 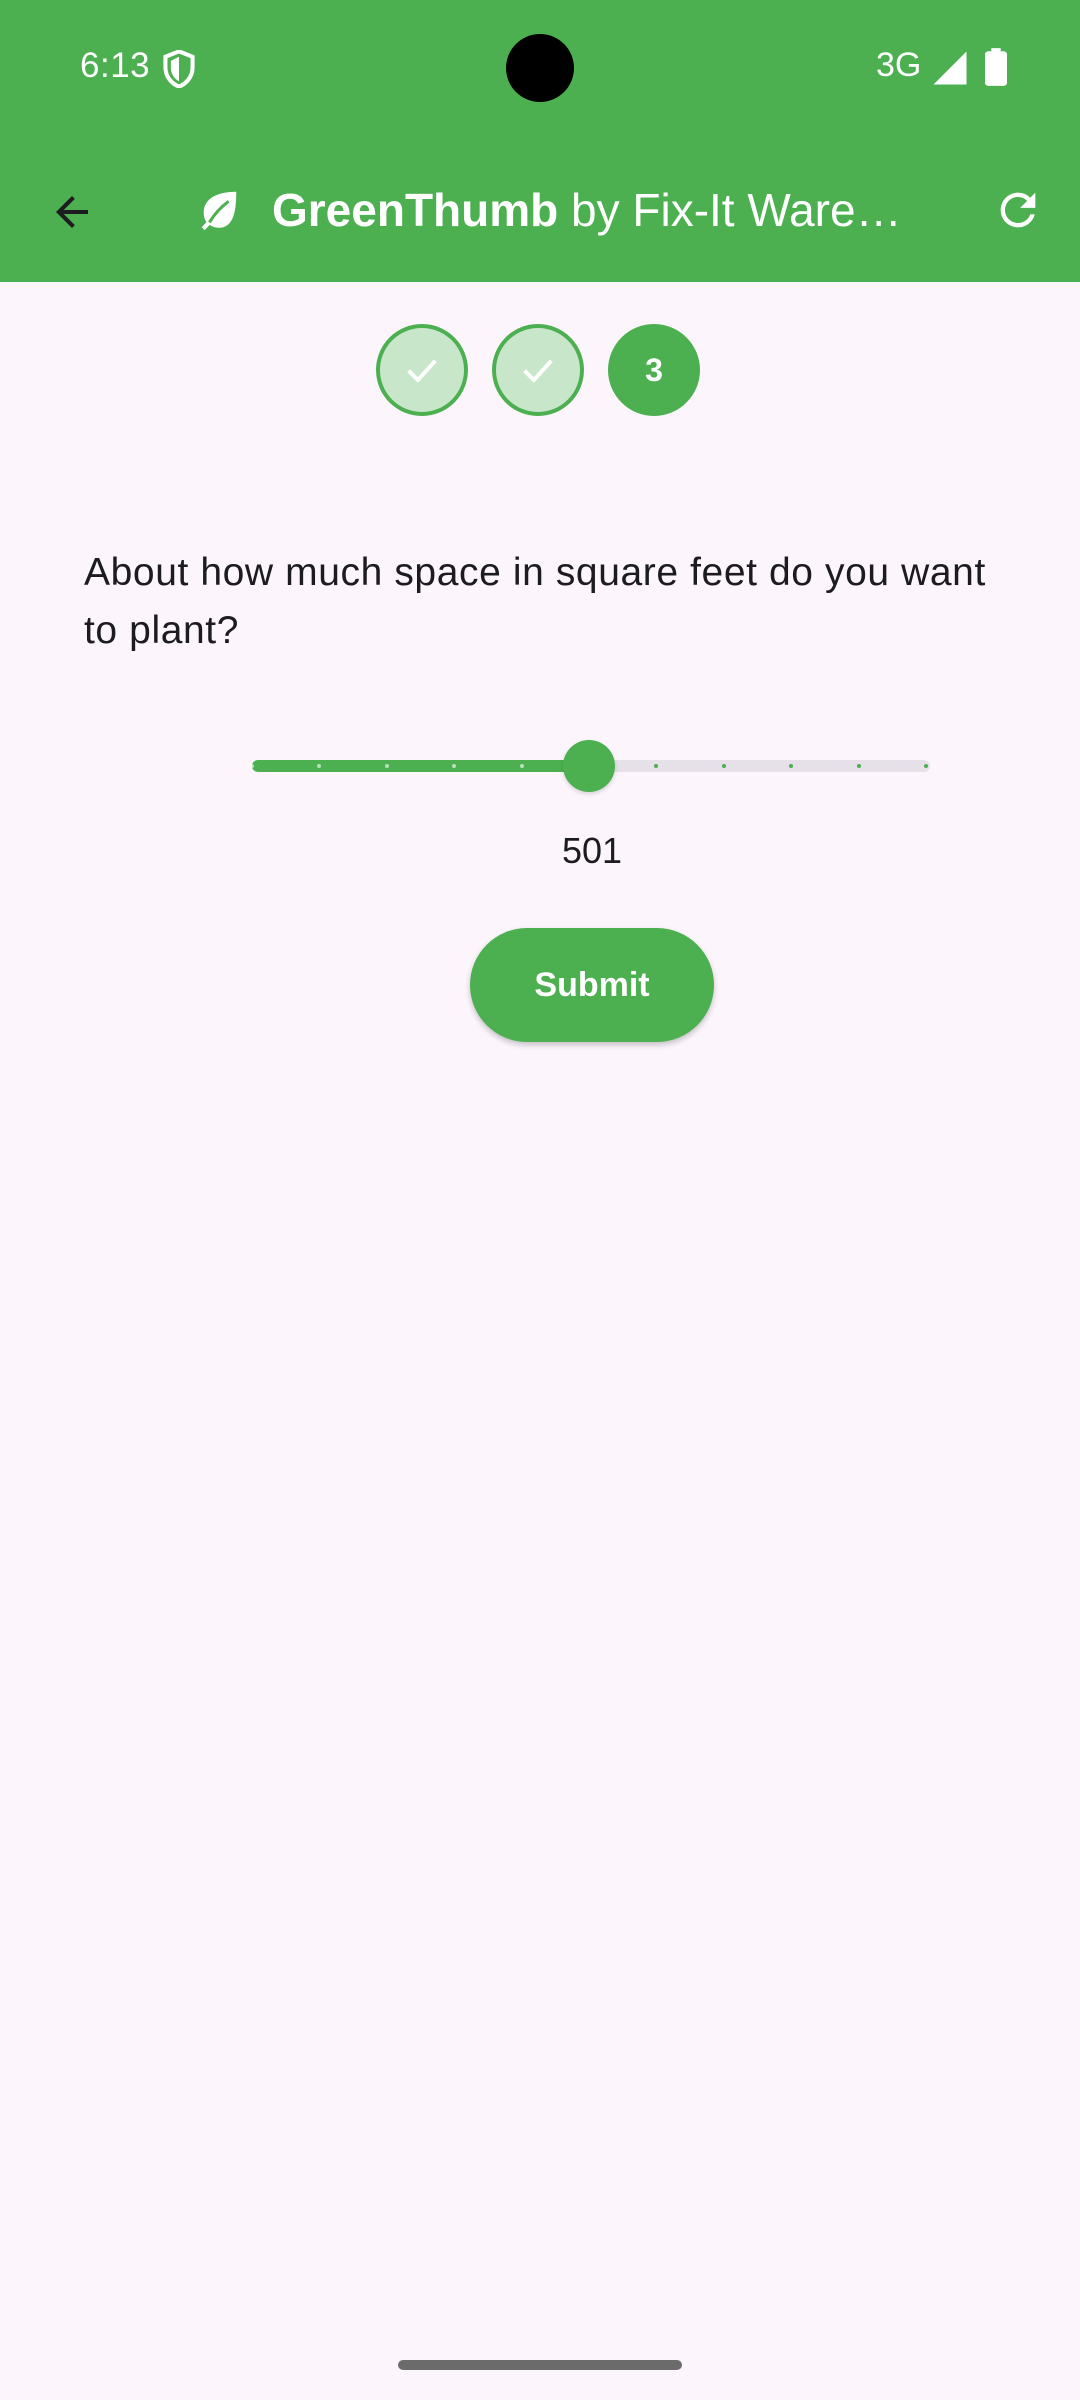 I want to click on step-2-completed, so click(x=538, y=370).